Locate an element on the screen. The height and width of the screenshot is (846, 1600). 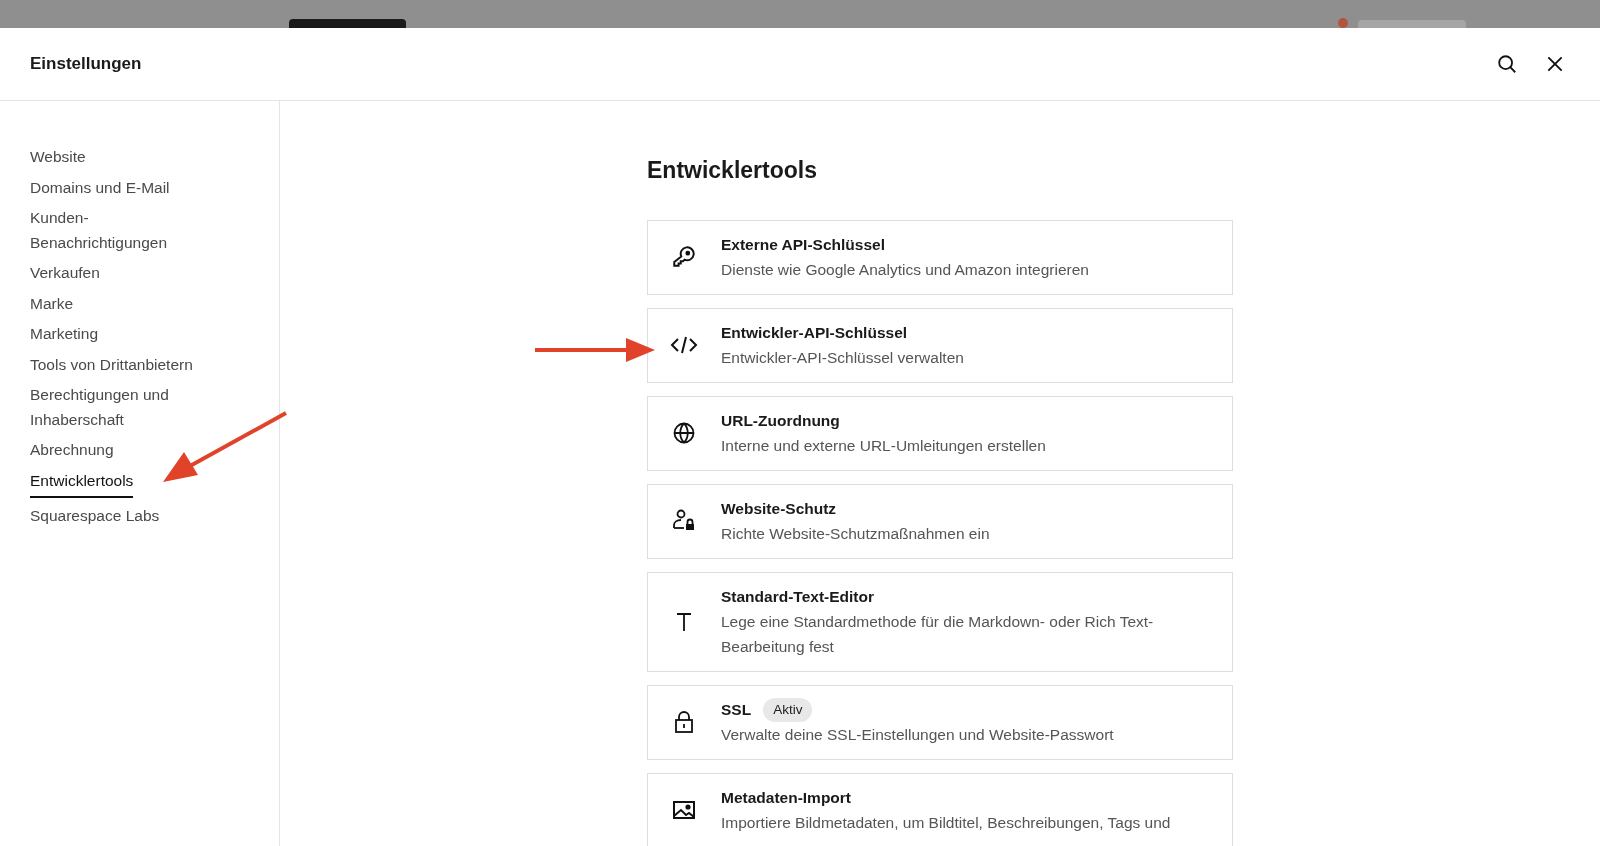
card-description: Dienste wie Google Analytics und Amazon integrieren is located at coordinates (905, 269).